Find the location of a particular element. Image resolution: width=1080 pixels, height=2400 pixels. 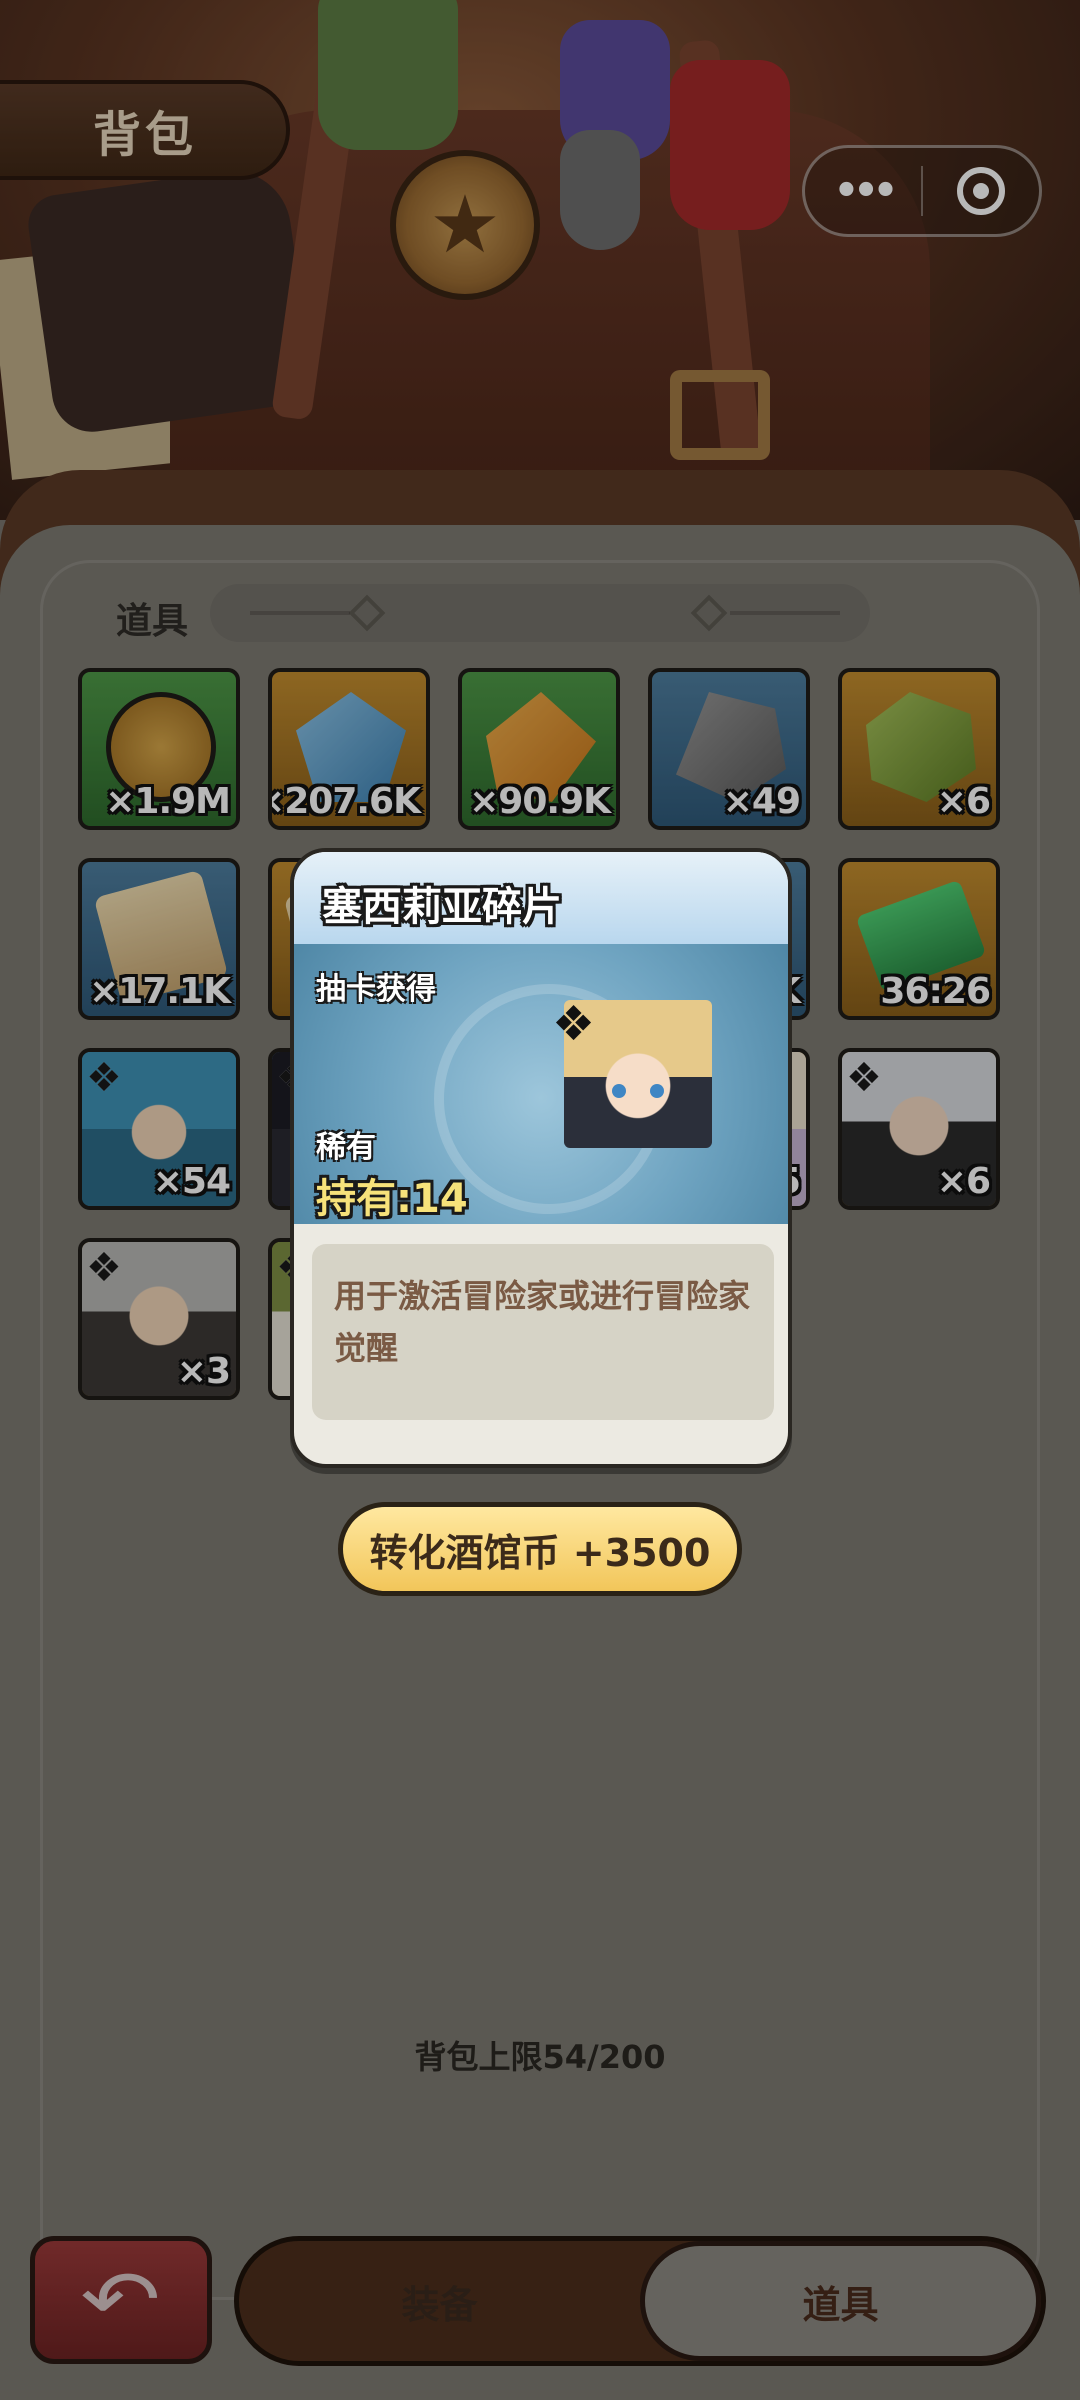

owned-count: 持有:14 is located at coordinates (392, 1199).